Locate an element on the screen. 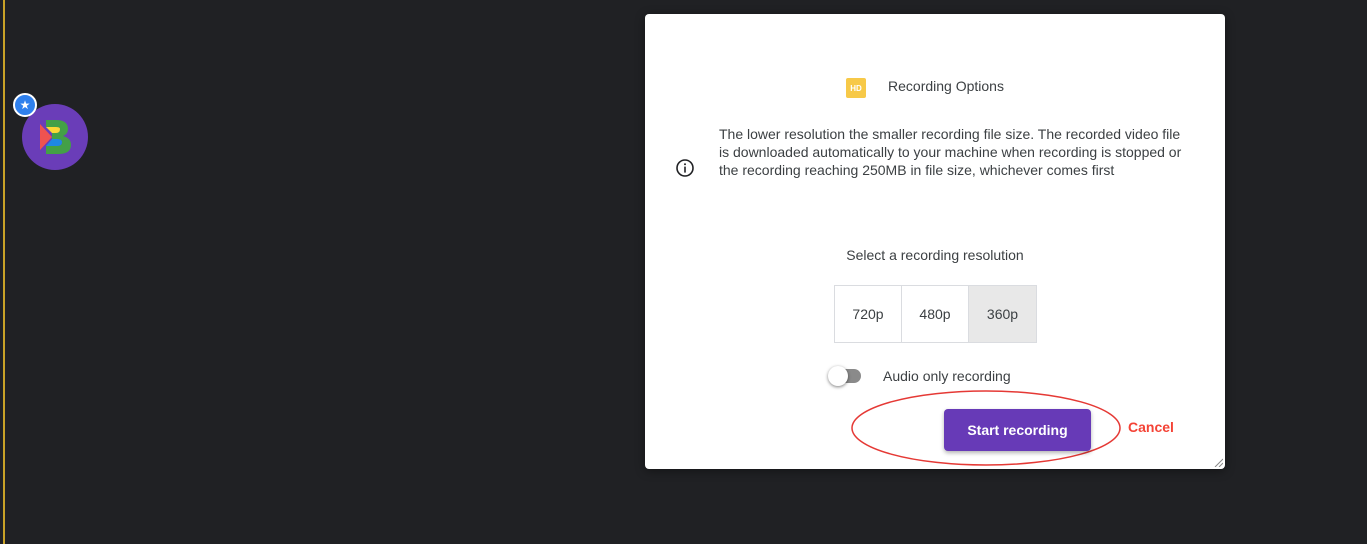 This screenshot has height=544, width=1367. start-recording-button: Start recording is located at coordinates (1017, 430).